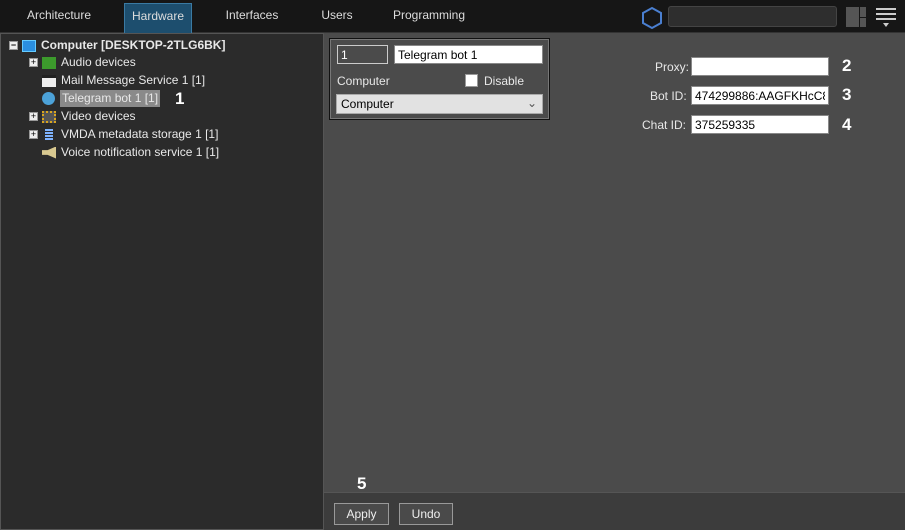 The image size is (905, 530). Describe the element at coordinates (140, 134) in the screenshot. I see `tree-item-label: VMDA metadata storage 1 [1]` at that location.